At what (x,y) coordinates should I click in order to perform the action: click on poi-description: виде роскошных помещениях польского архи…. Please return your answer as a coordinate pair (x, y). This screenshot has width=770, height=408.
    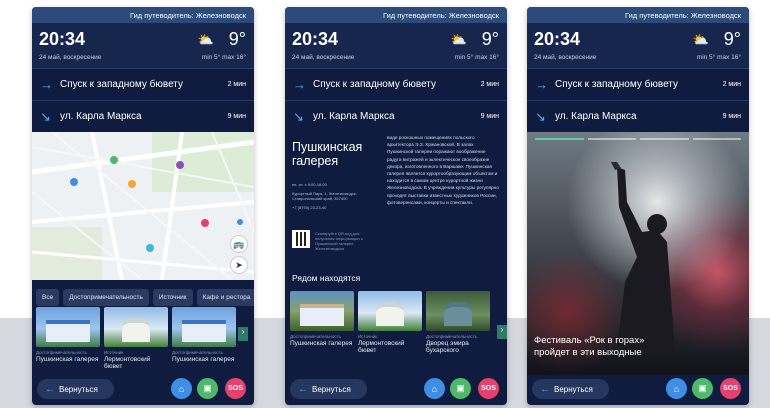
    Looking at the image, I should click on (443, 170).